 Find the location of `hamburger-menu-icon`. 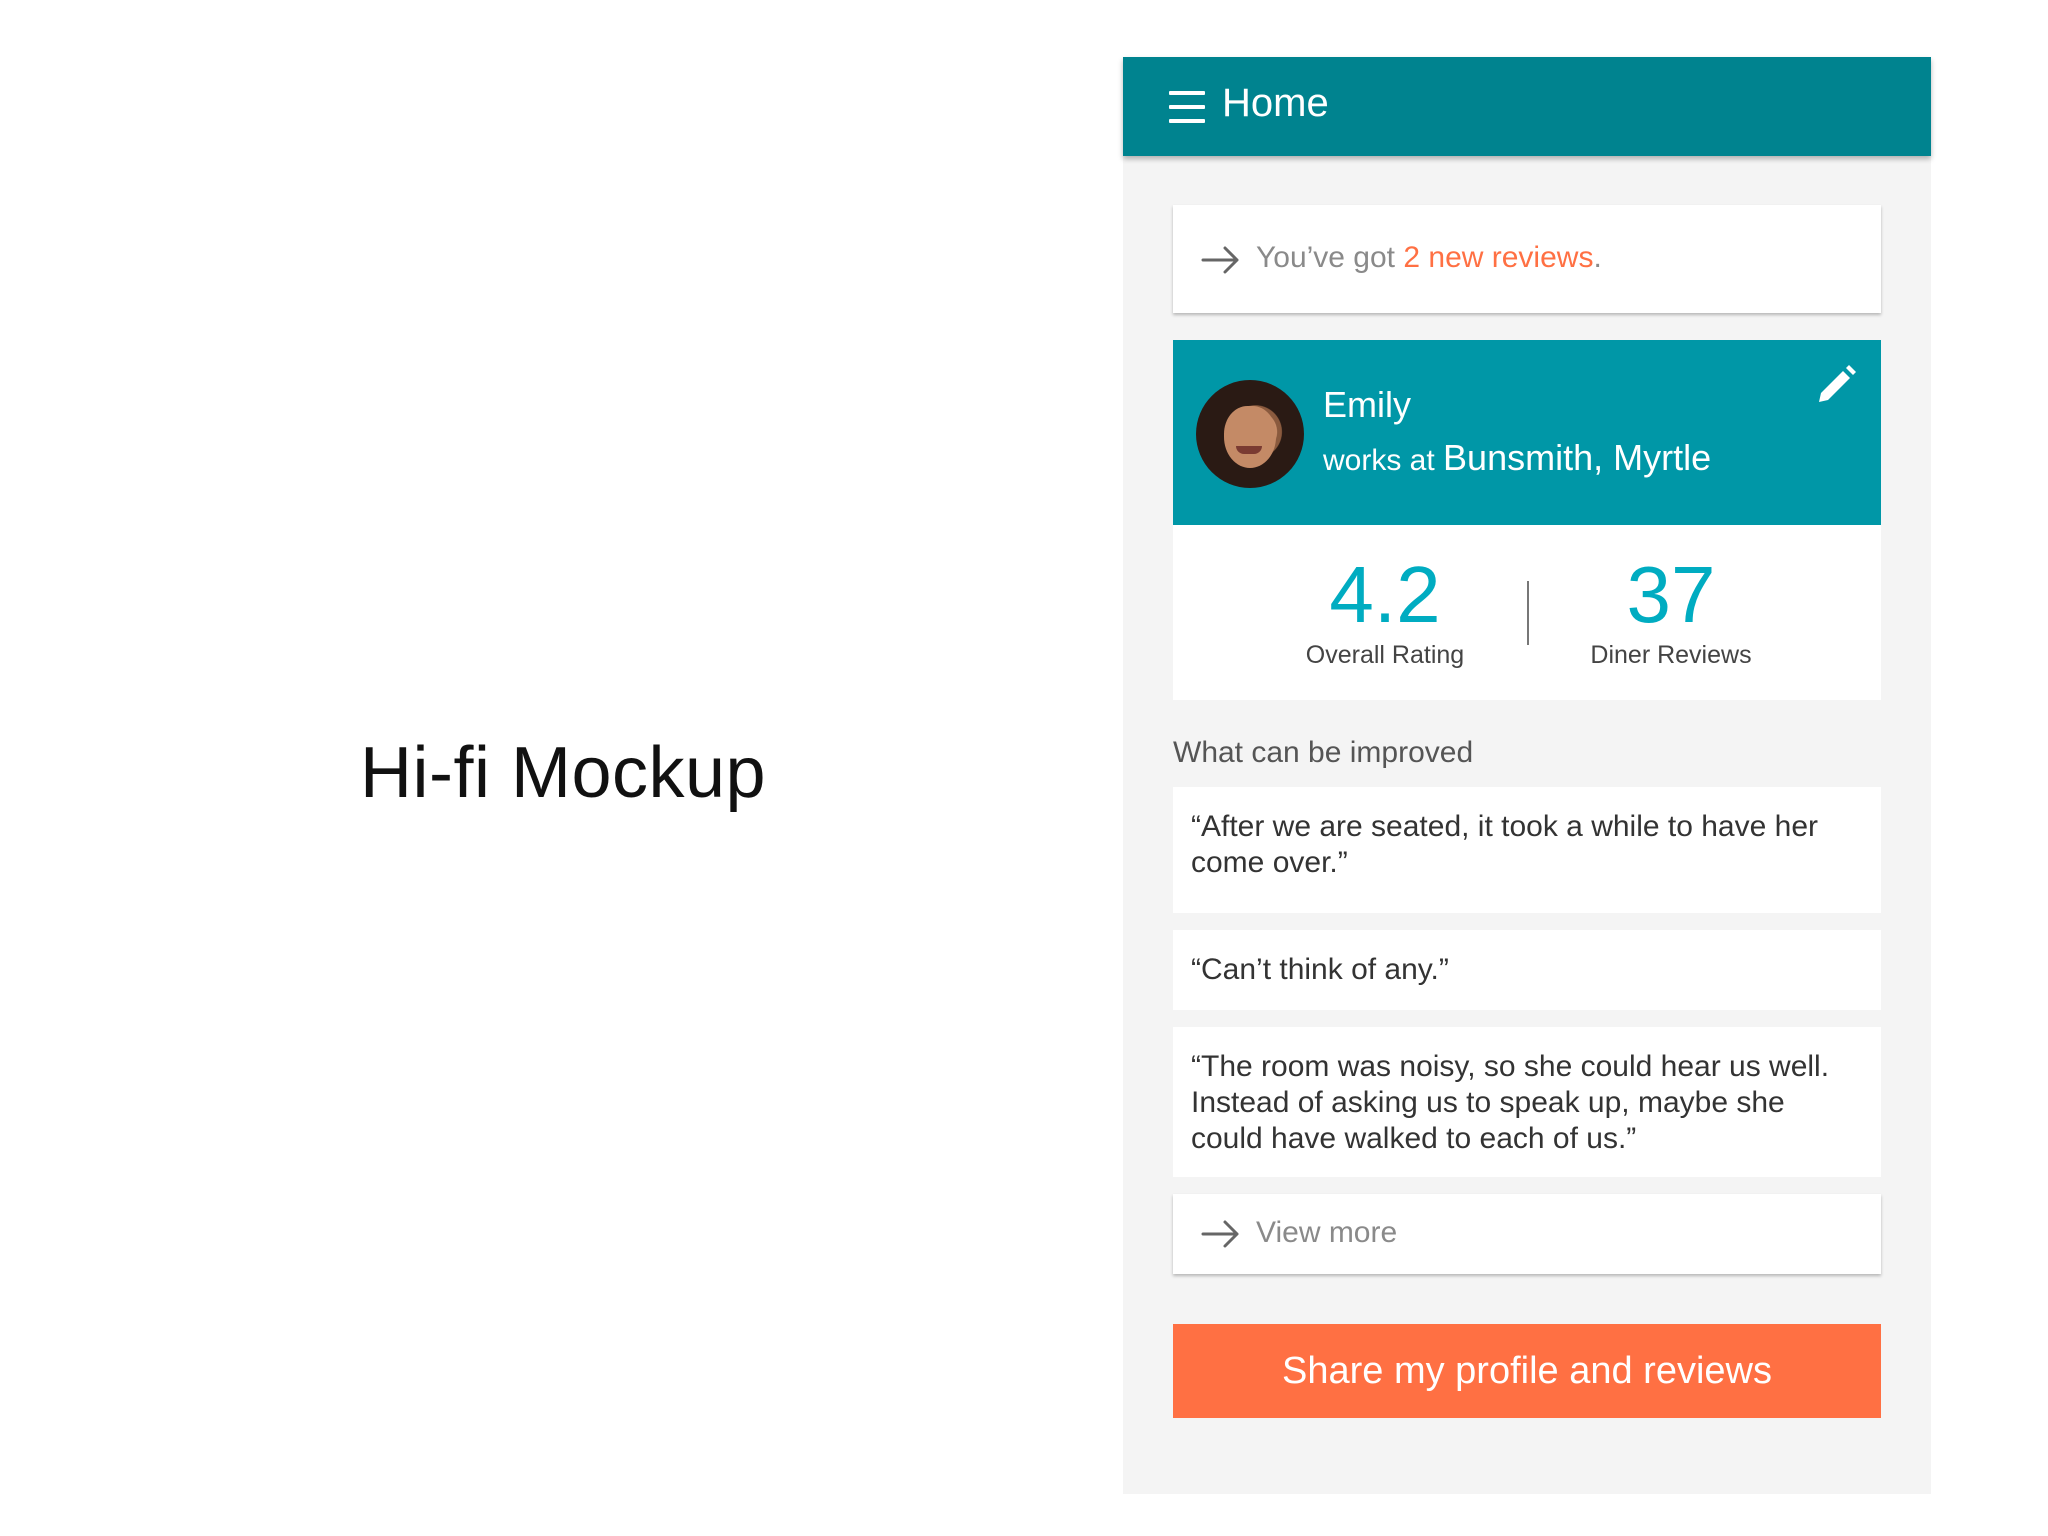

hamburger-menu-icon is located at coordinates (1187, 107).